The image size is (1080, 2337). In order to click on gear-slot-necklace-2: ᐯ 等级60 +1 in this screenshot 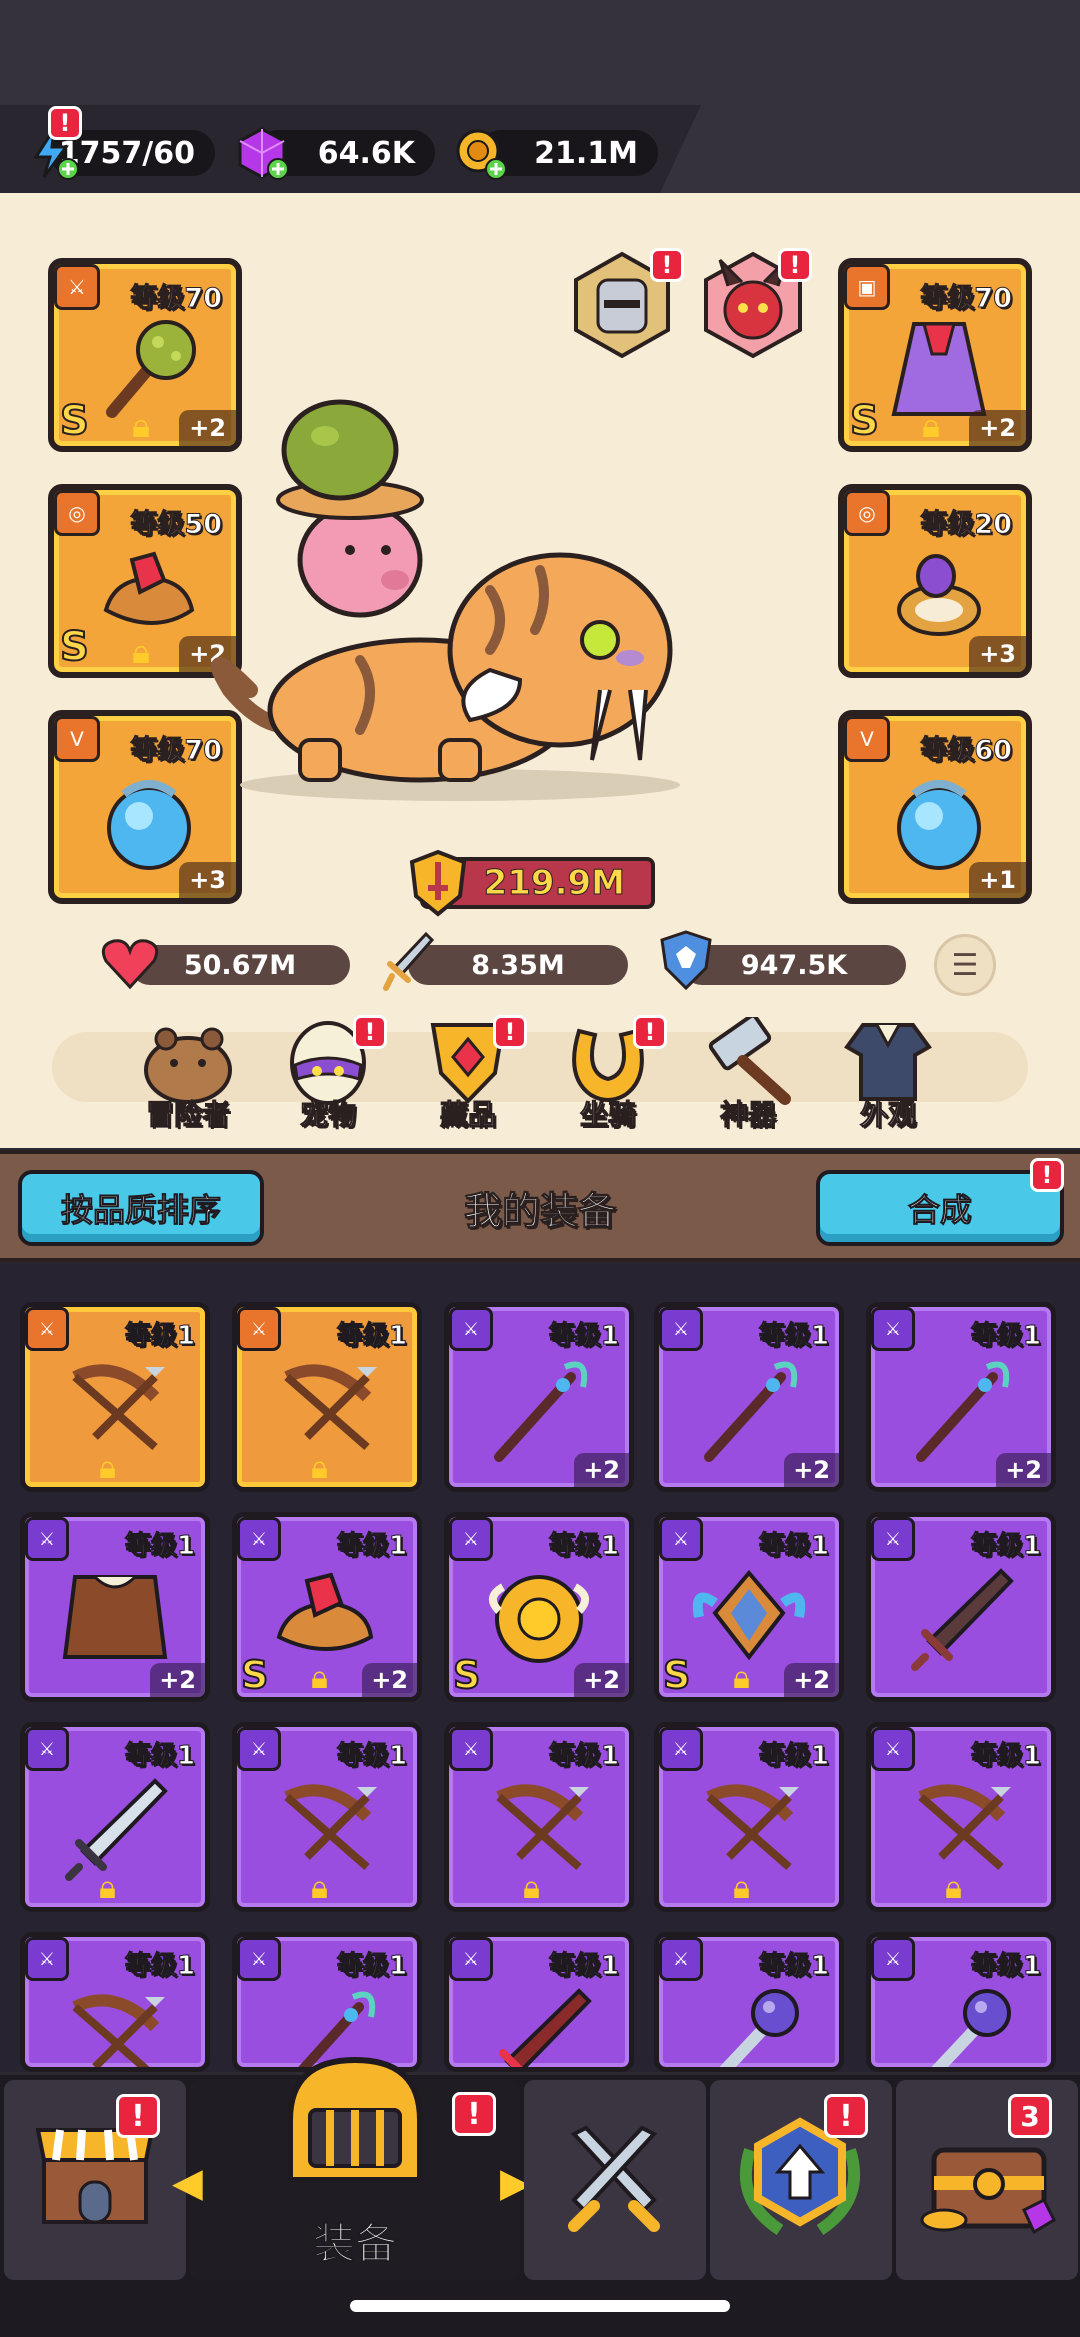, I will do `click(935, 807)`.